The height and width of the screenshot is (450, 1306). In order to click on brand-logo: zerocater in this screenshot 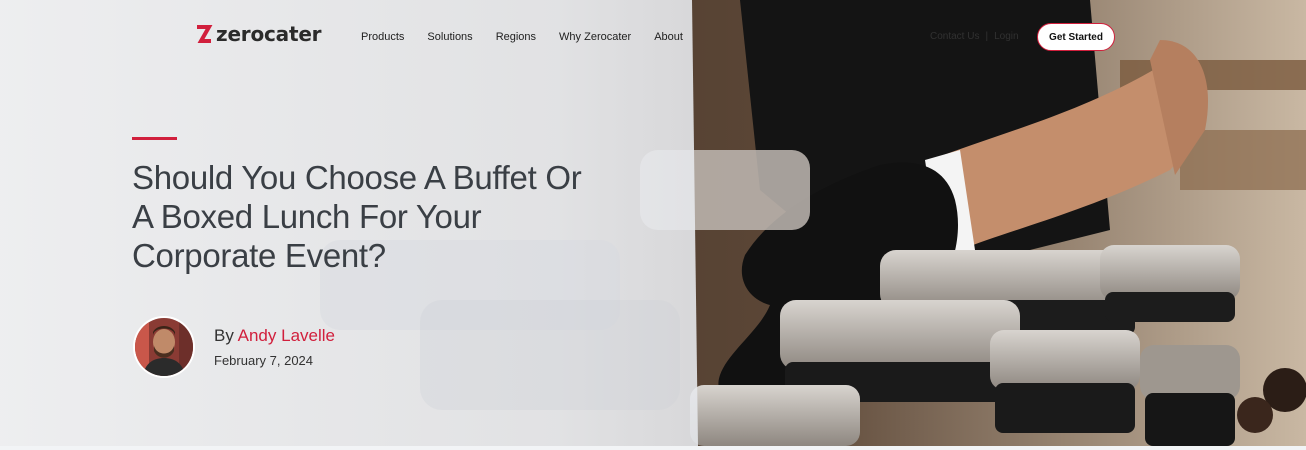, I will do `click(259, 34)`.